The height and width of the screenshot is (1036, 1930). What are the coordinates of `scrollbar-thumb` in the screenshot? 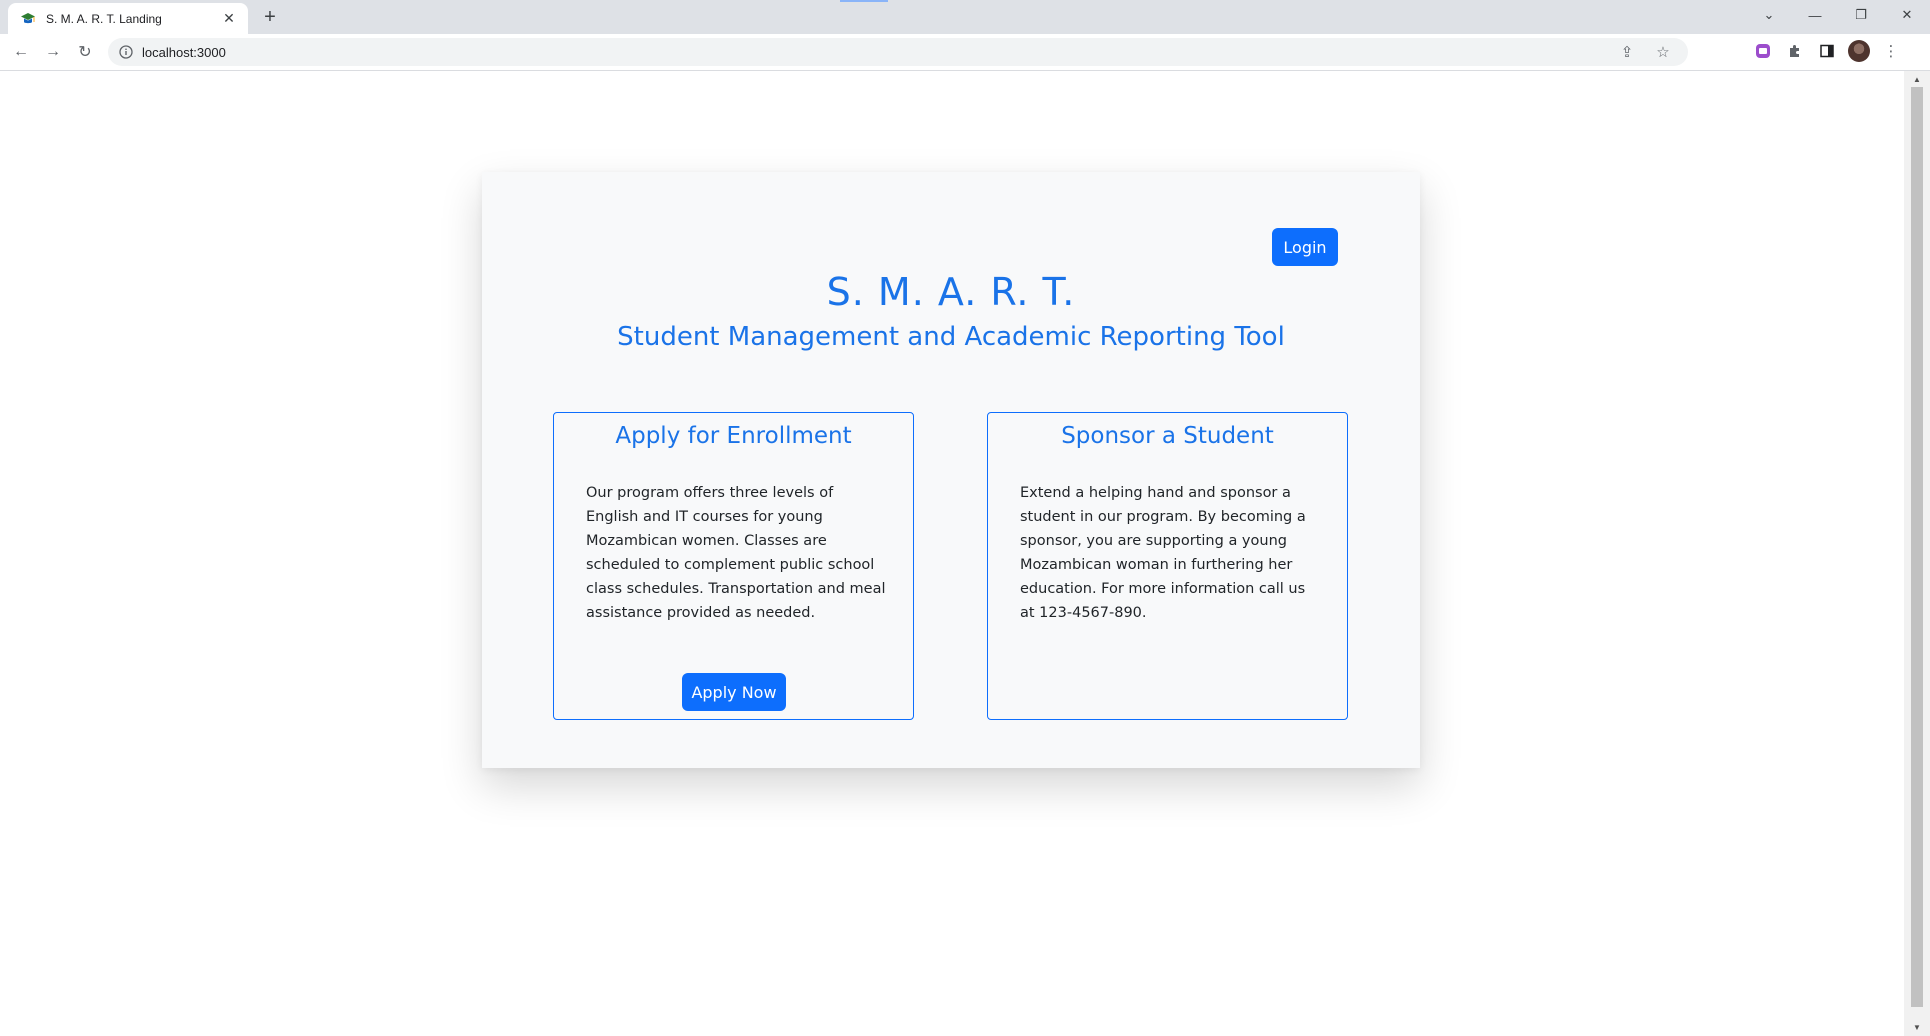 It's located at (1917, 547).